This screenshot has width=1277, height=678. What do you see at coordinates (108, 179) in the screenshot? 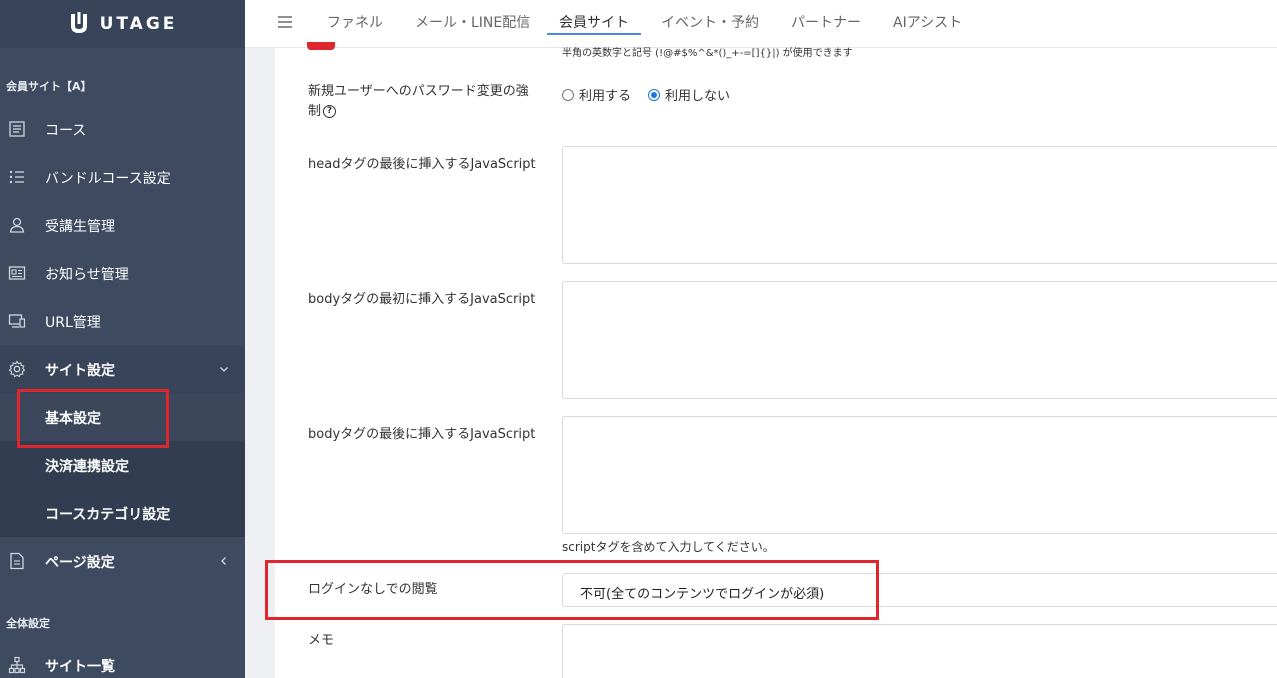
I see `sidebar-item-label: バンドルコース設定` at bounding box center [108, 179].